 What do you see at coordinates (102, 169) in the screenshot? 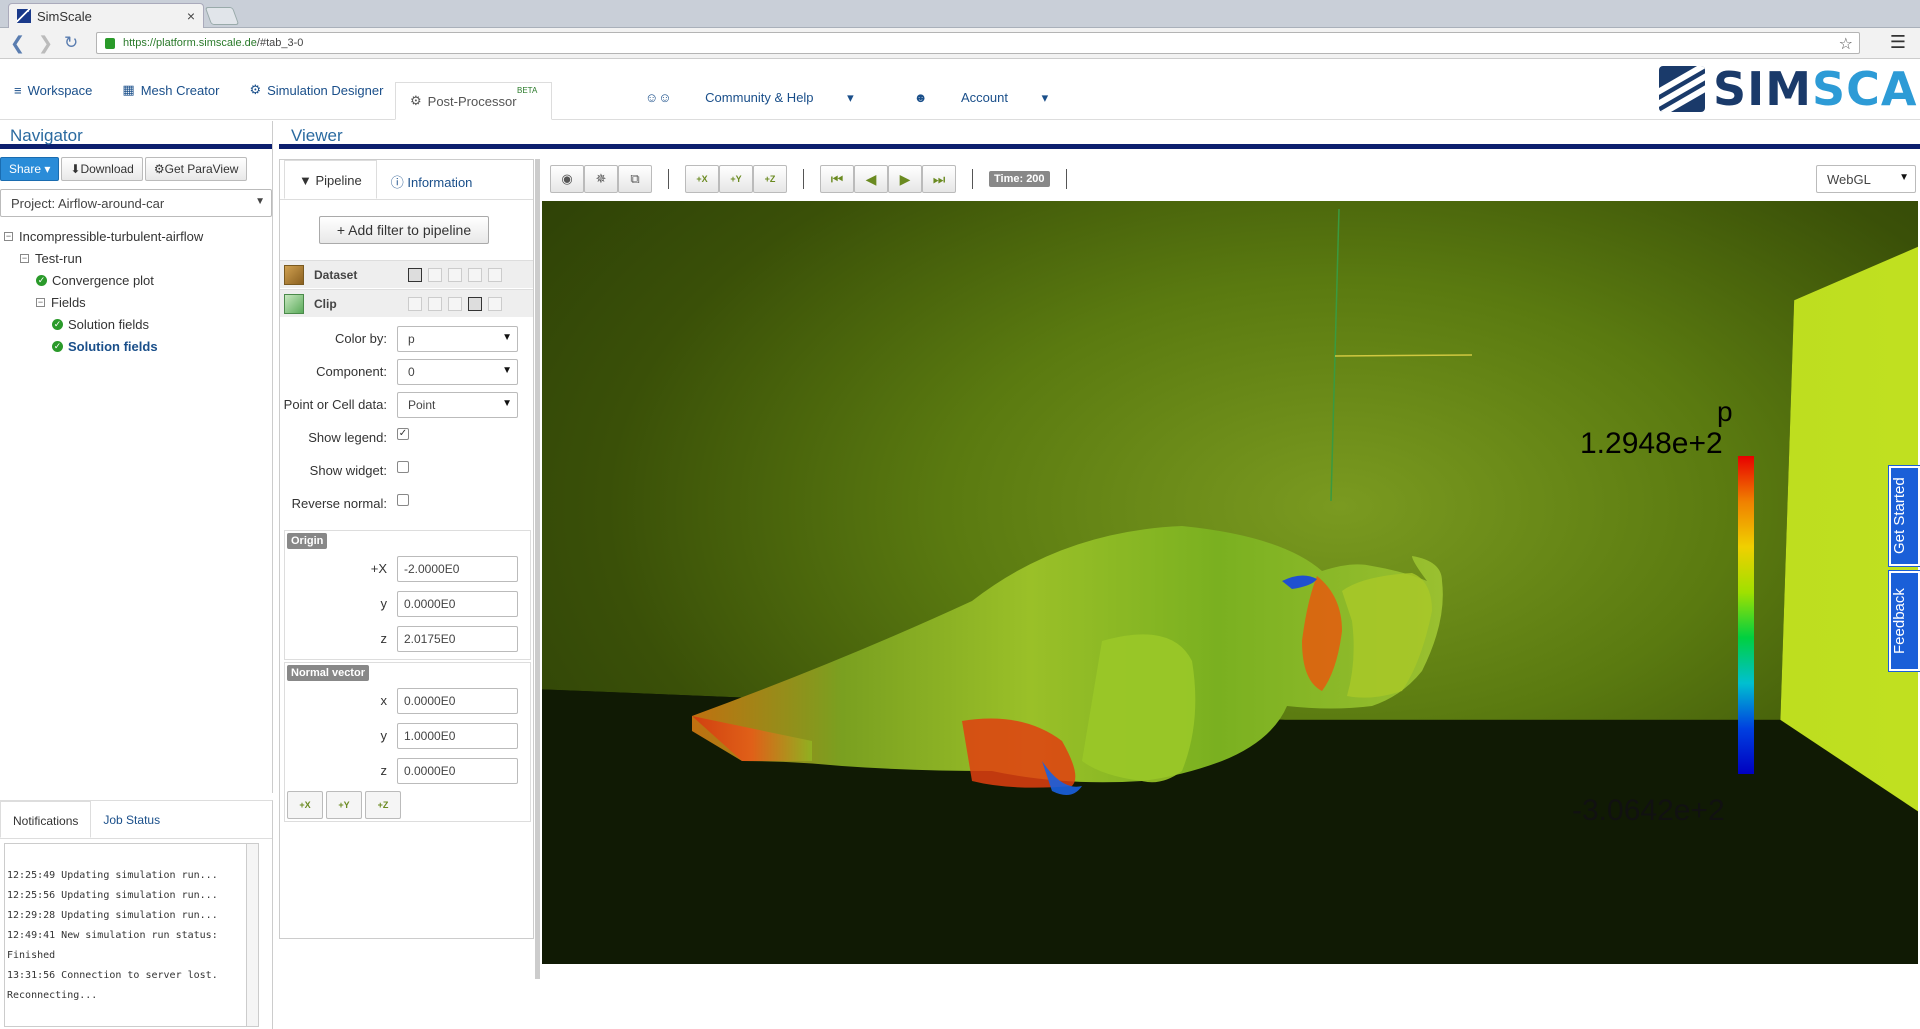
I see `download-button: ⬇Download` at bounding box center [102, 169].